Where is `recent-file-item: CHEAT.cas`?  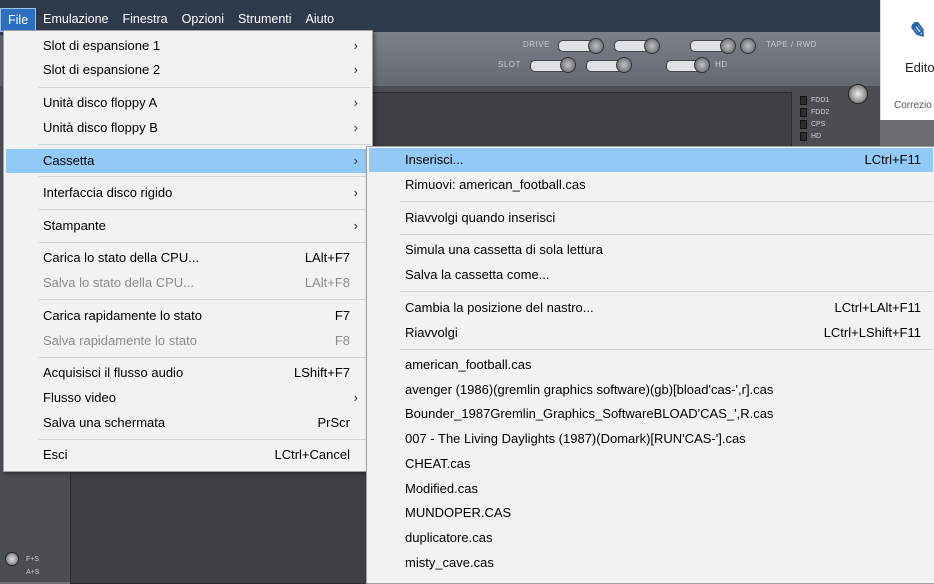
recent-file-item: CHEAT.cas is located at coordinates (651, 464).